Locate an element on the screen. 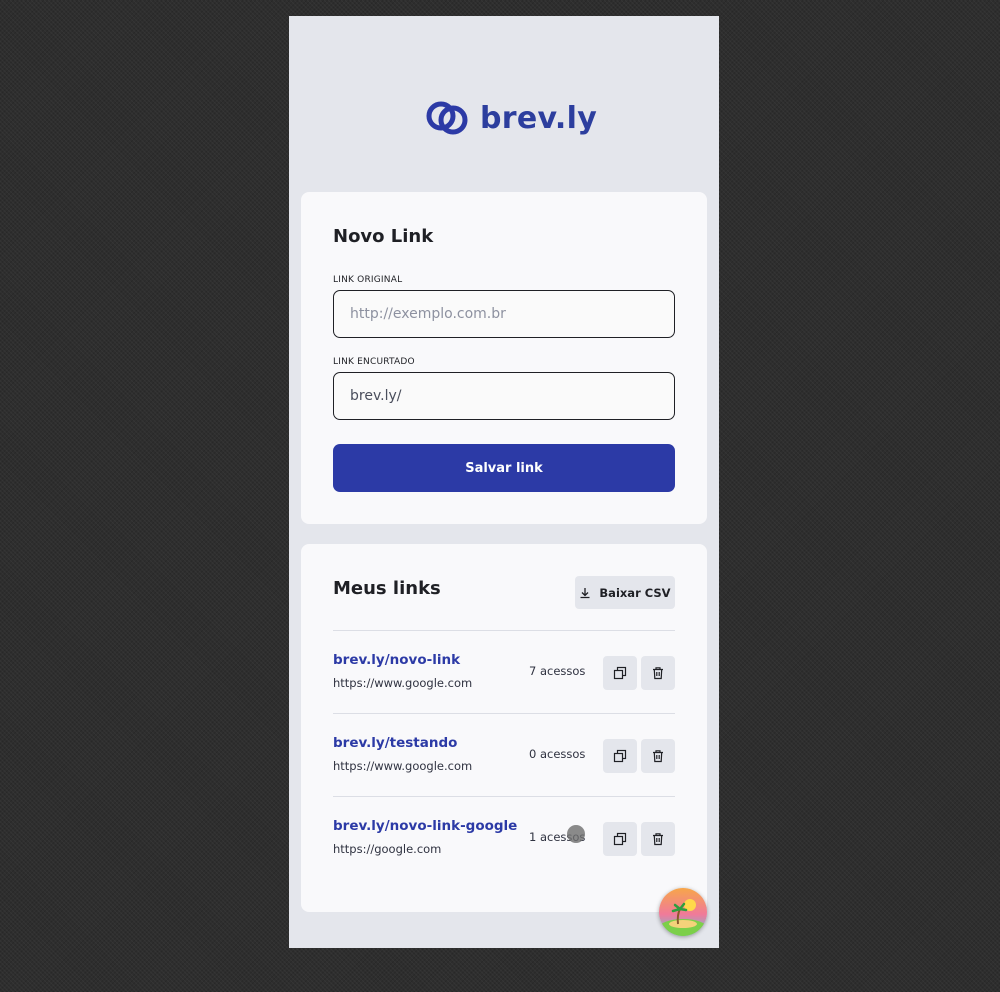  short-link: brev.ly/novo-link-google is located at coordinates (425, 826).